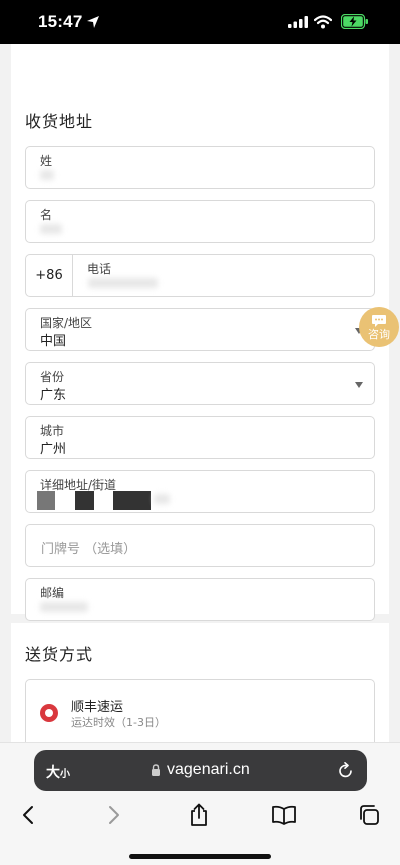 The height and width of the screenshot is (865, 400). What do you see at coordinates (200, 545) in the screenshot?
I see `house-number-field: 门牌号 （选填）` at bounding box center [200, 545].